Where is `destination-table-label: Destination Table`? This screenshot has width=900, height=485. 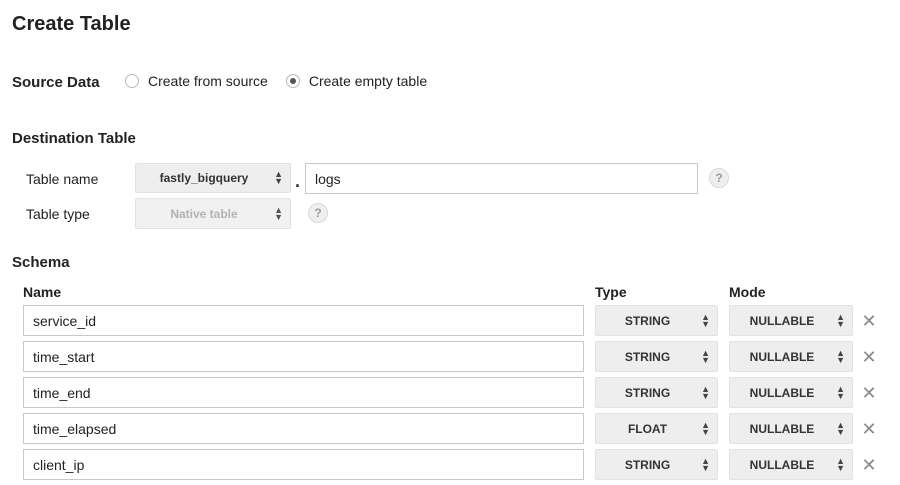 destination-table-label: Destination Table is located at coordinates (74, 138).